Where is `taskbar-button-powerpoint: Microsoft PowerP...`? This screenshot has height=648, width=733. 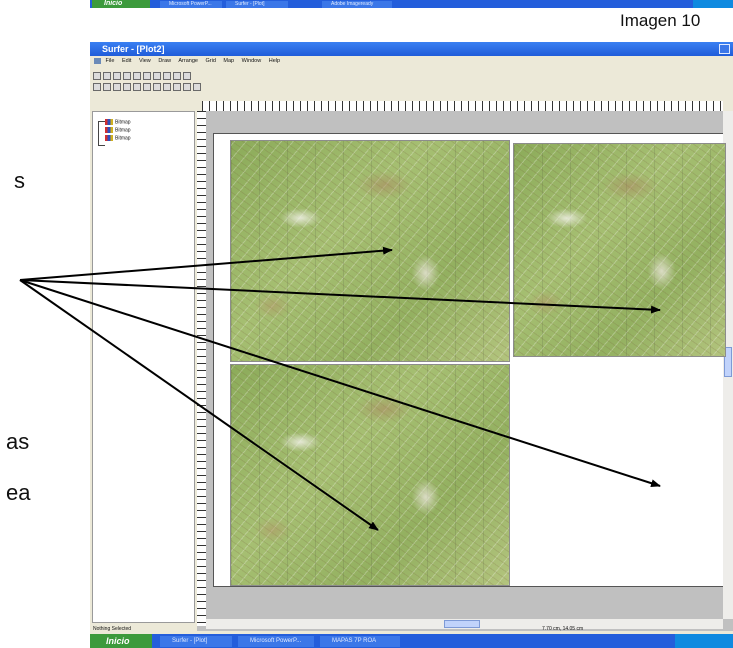 taskbar-button-powerpoint: Microsoft PowerP... is located at coordinates (276, 641).